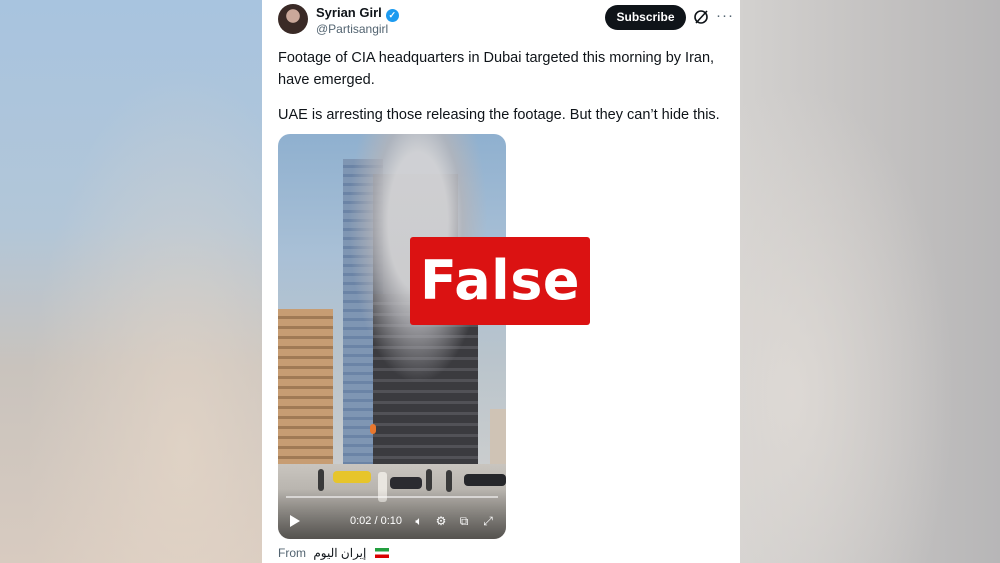  I want to click on play-icon, so click(295, 521).